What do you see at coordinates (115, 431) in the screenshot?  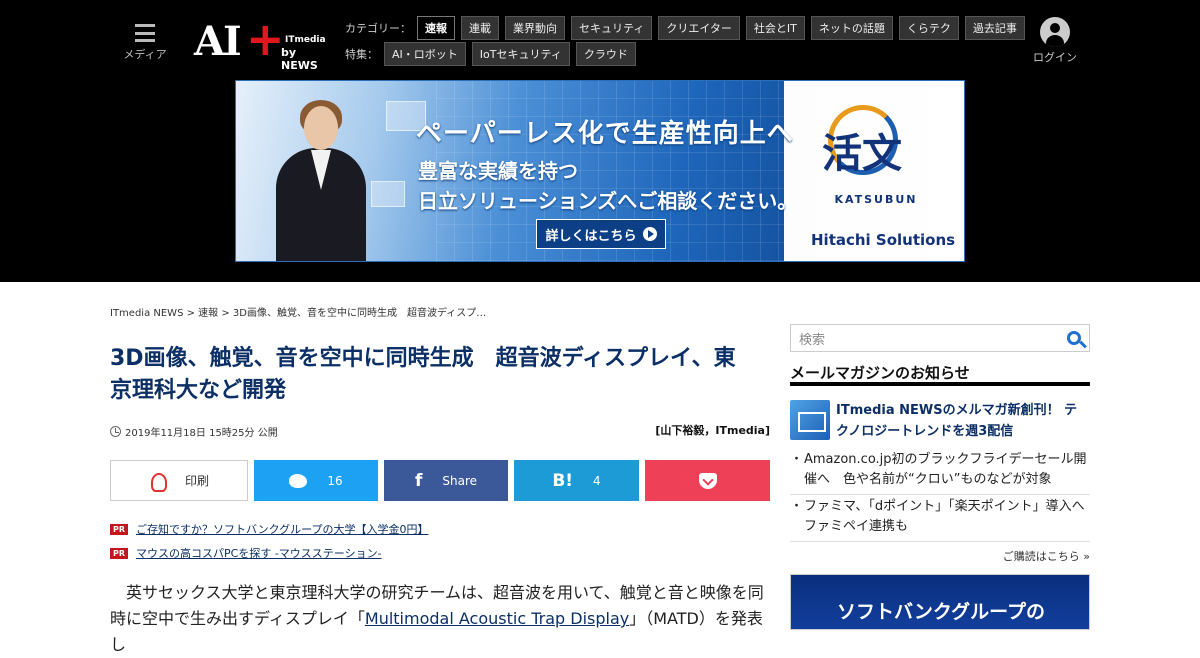 I see `clock-icon` at bounding box center [115, 431].